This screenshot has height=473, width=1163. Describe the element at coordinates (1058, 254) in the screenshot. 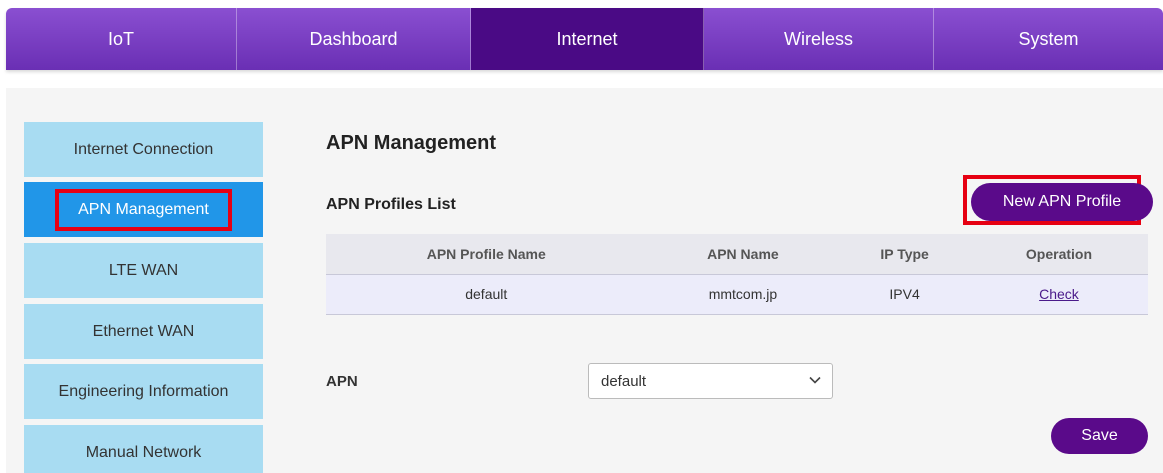

I see `column-header: Operation` at that location.